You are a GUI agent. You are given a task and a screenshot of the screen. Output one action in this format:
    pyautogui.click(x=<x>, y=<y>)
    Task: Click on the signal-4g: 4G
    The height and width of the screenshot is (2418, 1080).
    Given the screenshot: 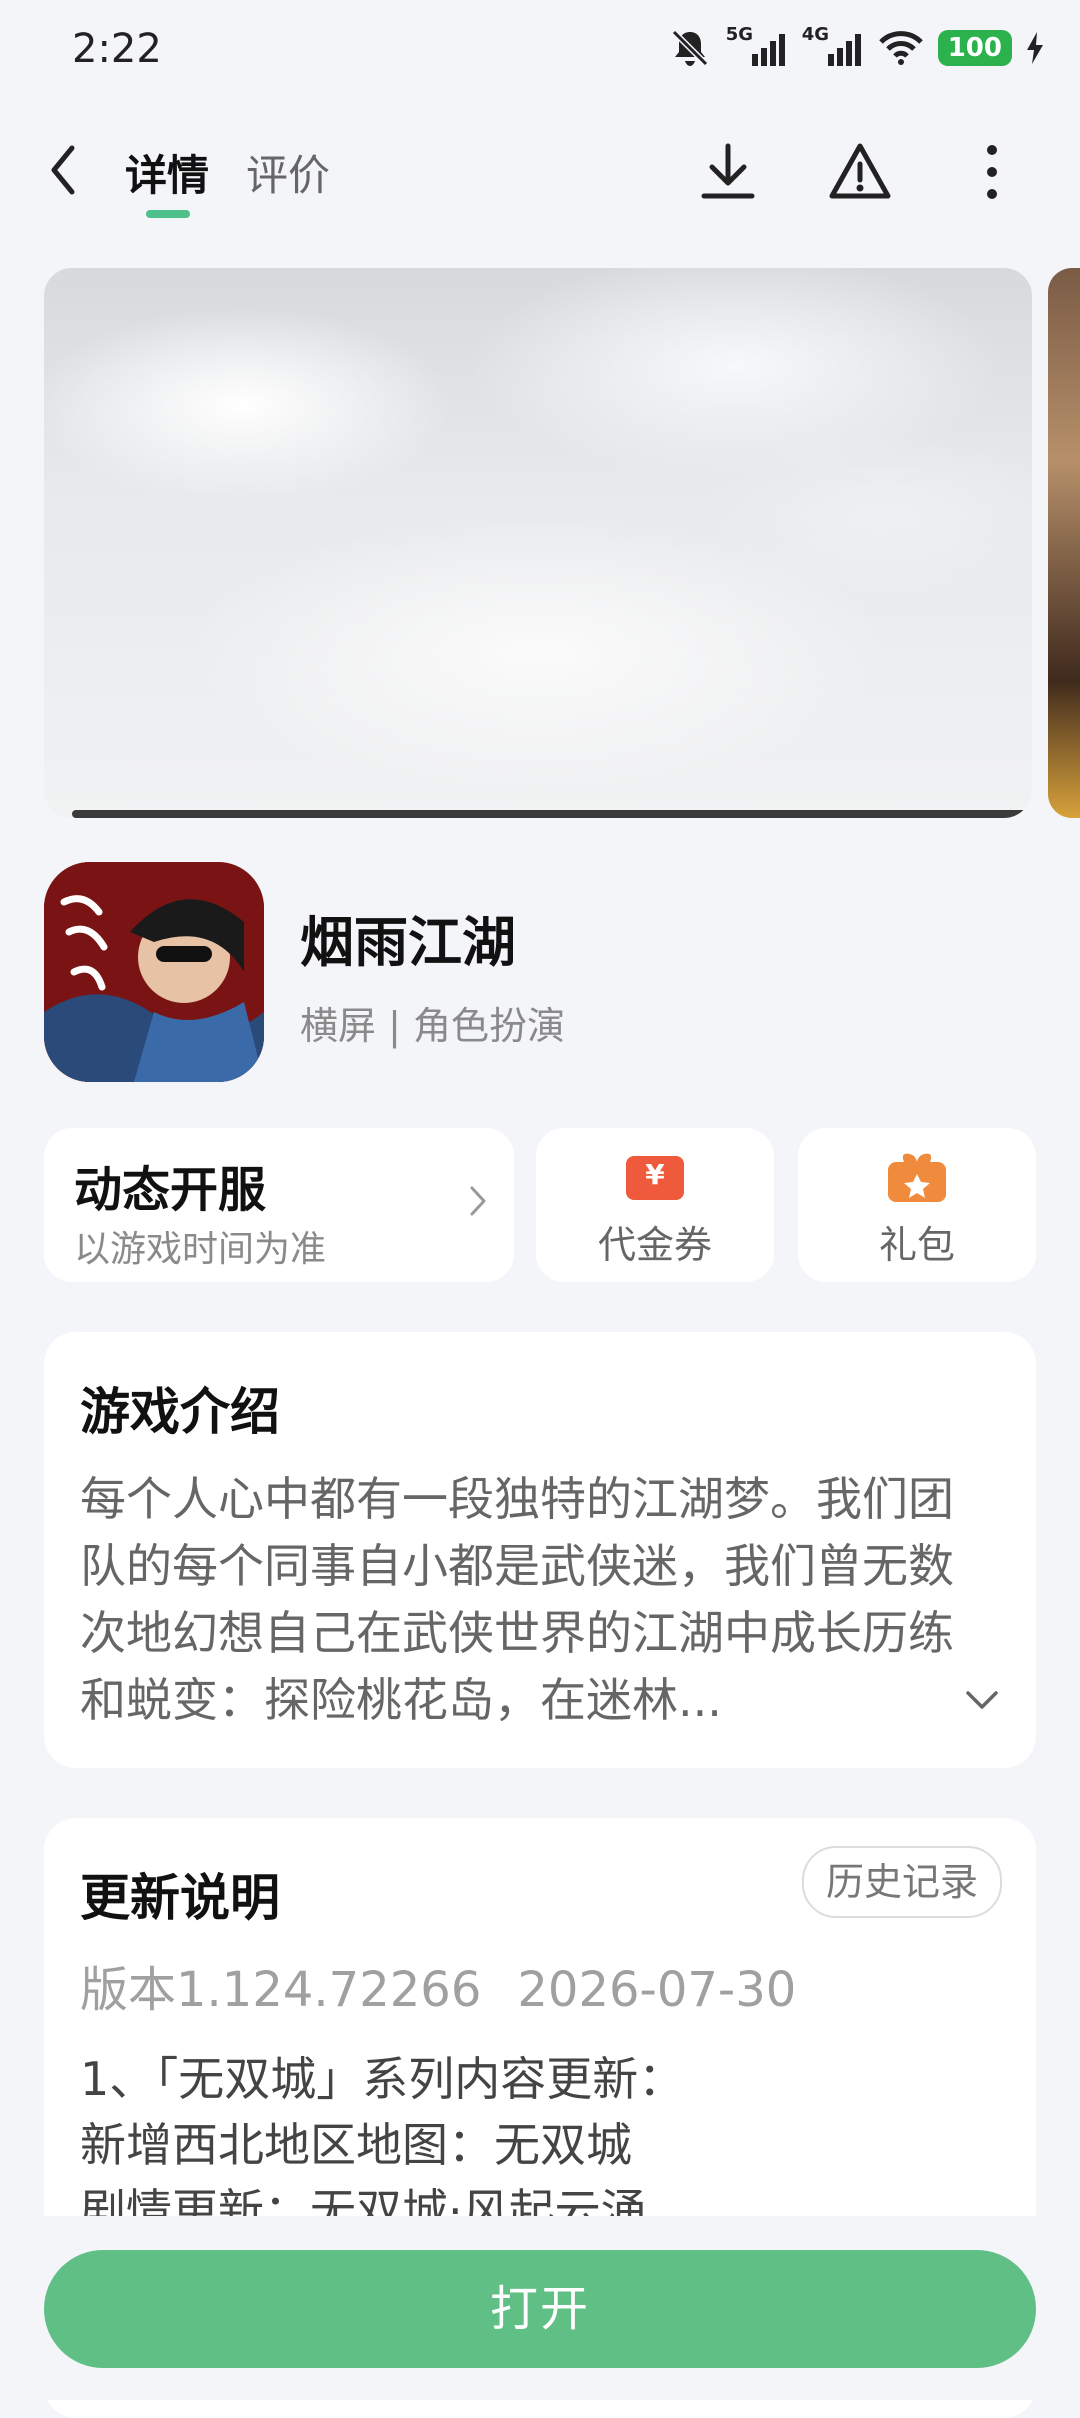 What is the action you would take?
    pyautogui.click(x=833, y=46)
    